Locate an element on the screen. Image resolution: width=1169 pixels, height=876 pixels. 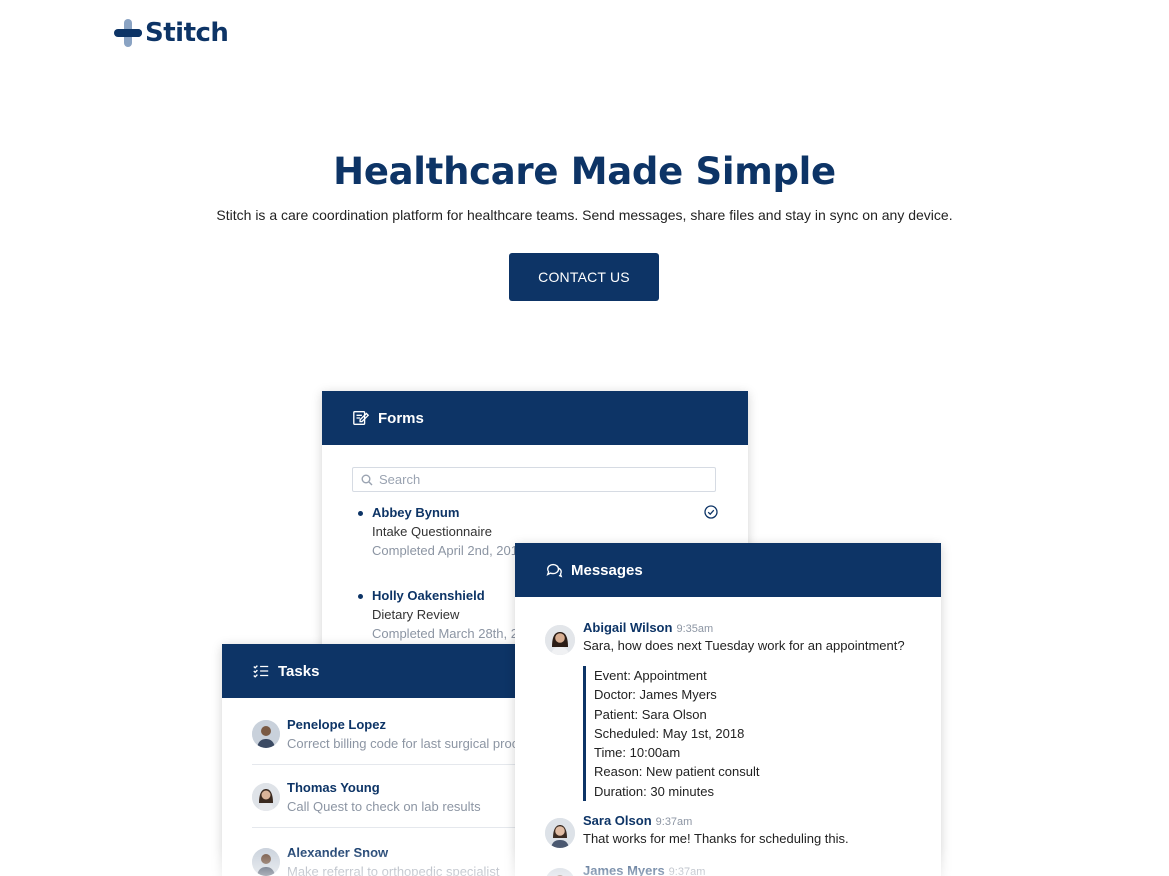
task-assignee: Alexander Snow is located at coordinates (338, 852).